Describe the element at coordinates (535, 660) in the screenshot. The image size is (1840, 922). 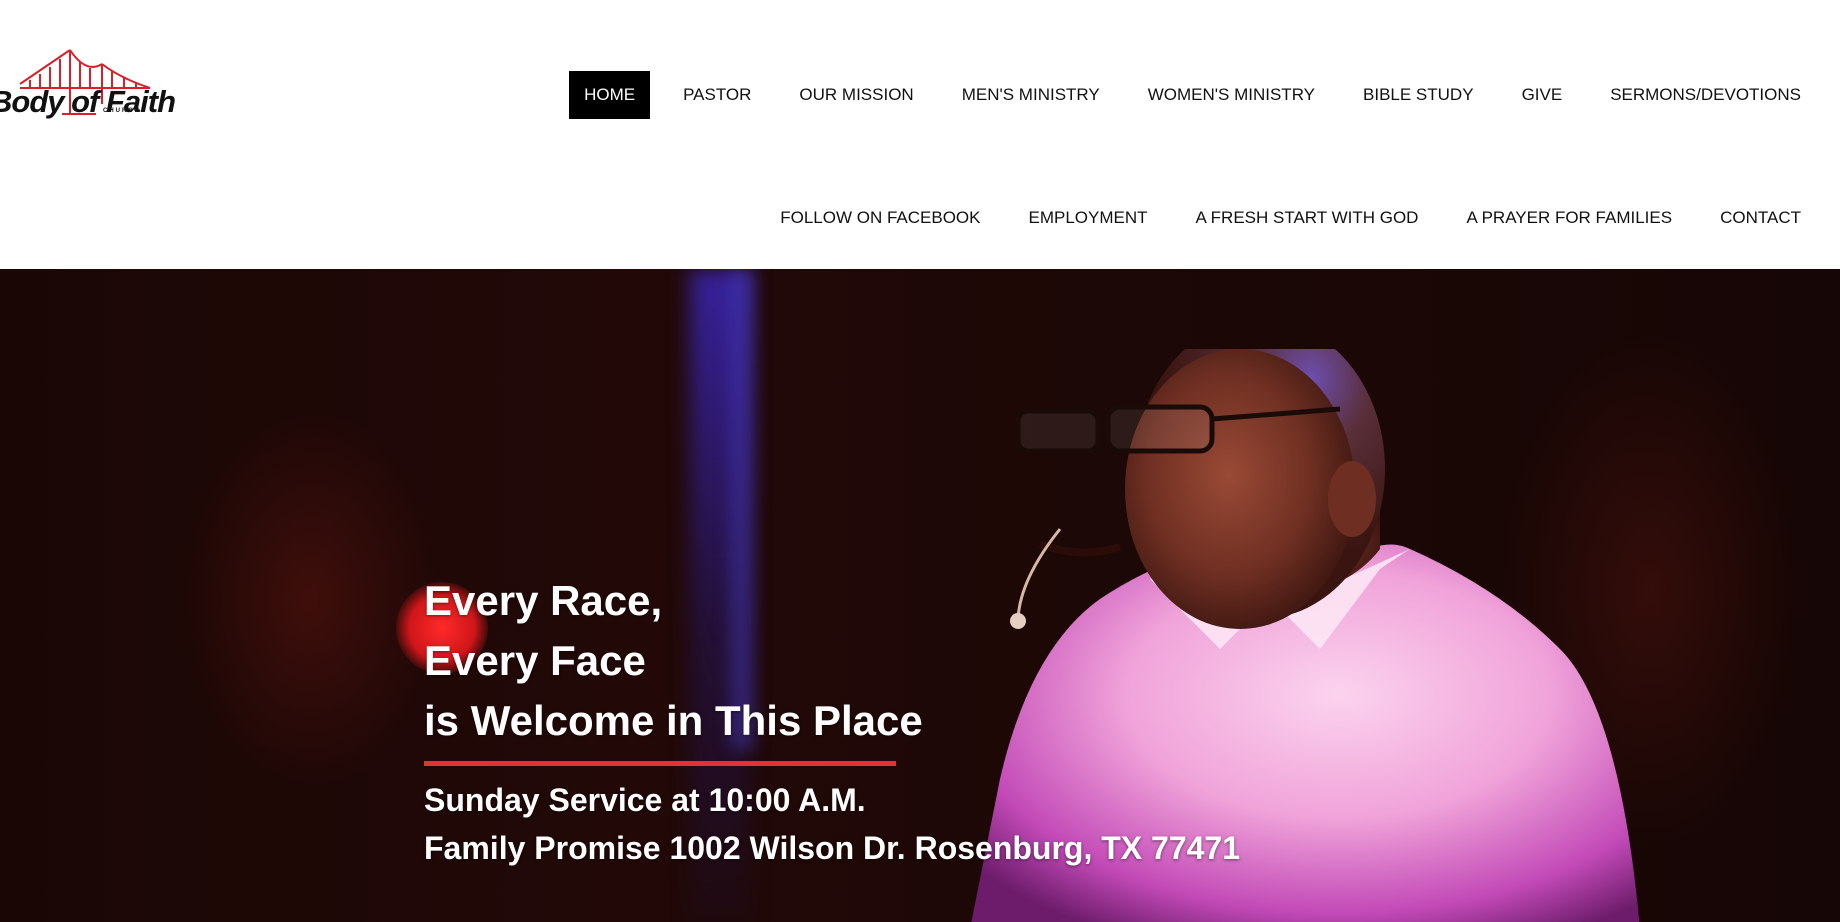
I see `headline-line-2: Every Face` at that location.